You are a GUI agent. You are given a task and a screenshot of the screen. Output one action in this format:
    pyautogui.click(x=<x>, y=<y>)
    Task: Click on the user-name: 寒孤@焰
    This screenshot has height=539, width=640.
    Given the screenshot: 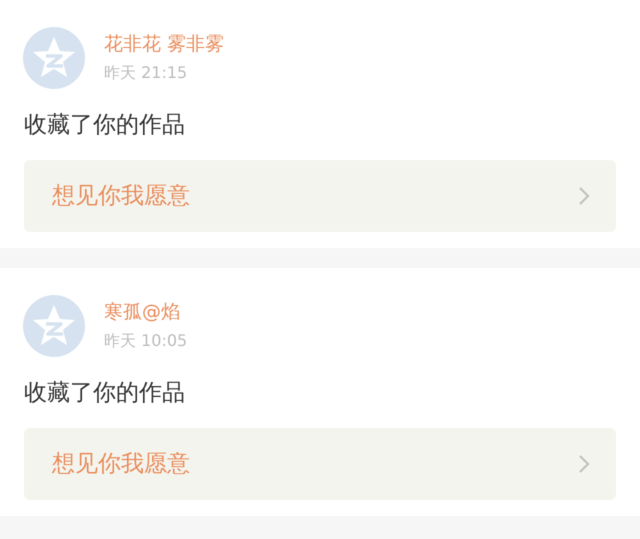 What is the action you would take?
    pyautogui.click(x=146, y=312)
    